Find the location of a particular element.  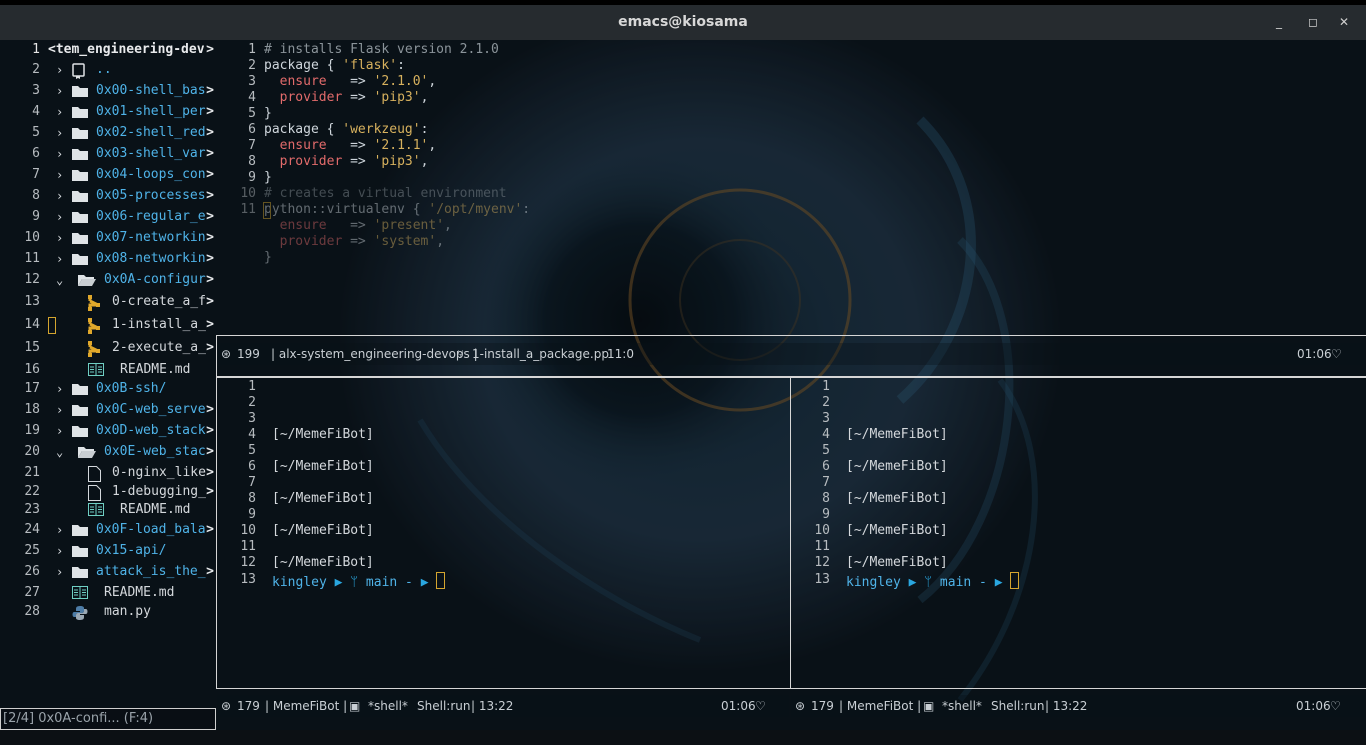

shell-name: *shell* is located at coordinates (962, 706).